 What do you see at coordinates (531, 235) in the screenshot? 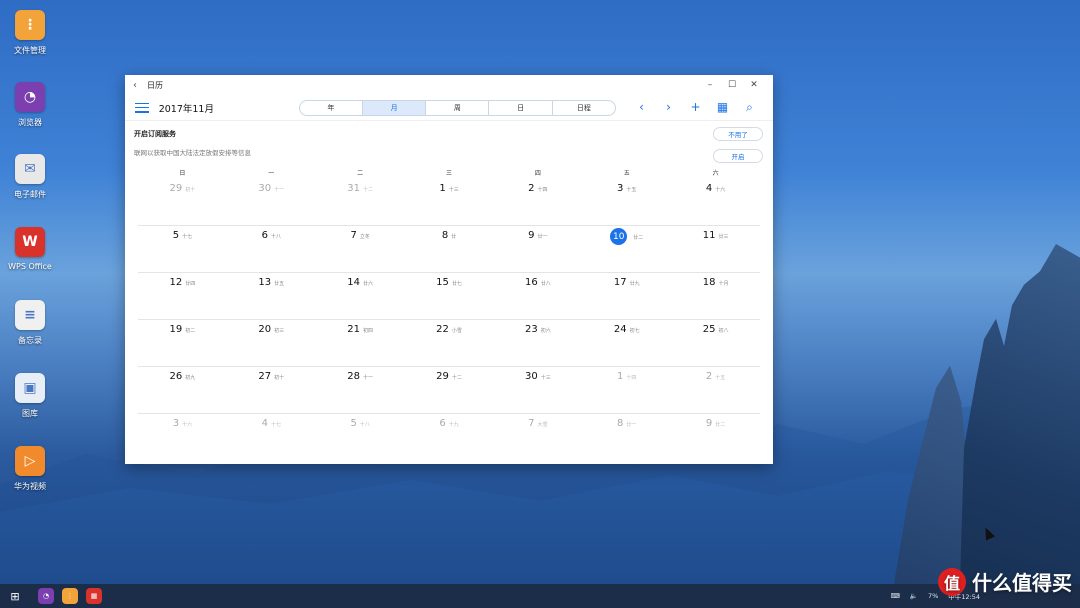
I see `day-number: 9` at bounding box center [531, 235].